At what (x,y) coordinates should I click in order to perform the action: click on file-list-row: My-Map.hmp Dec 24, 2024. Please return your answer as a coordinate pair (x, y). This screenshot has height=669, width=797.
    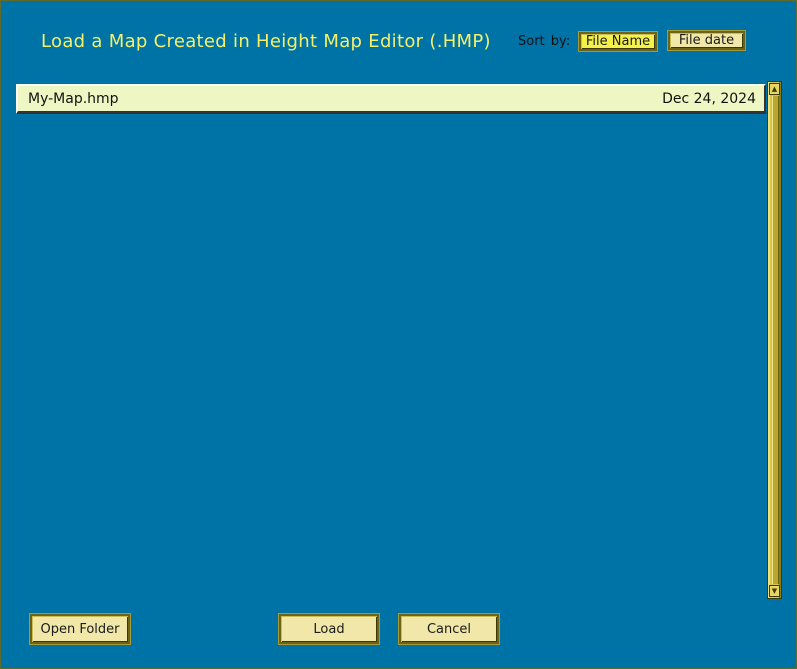
    Looking at the image, I should click on (391, 99).